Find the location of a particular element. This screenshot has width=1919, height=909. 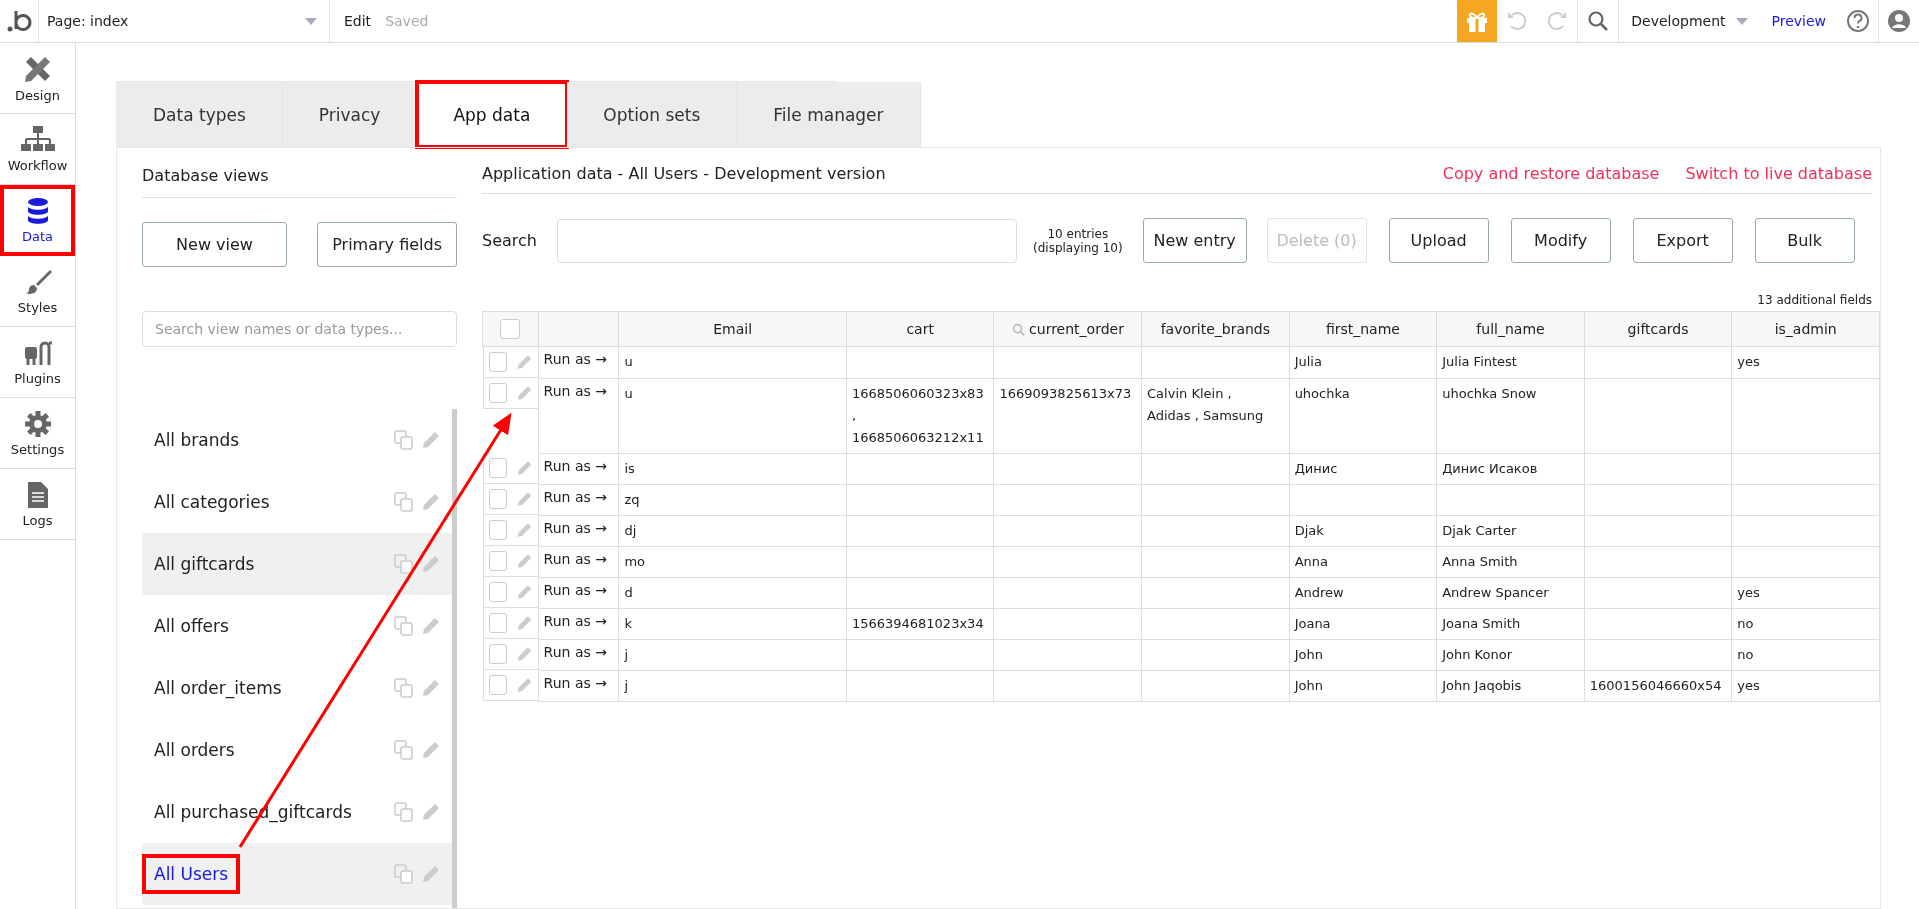

table-cell-text: Joana Smith is located at coordinates (1482, 623).